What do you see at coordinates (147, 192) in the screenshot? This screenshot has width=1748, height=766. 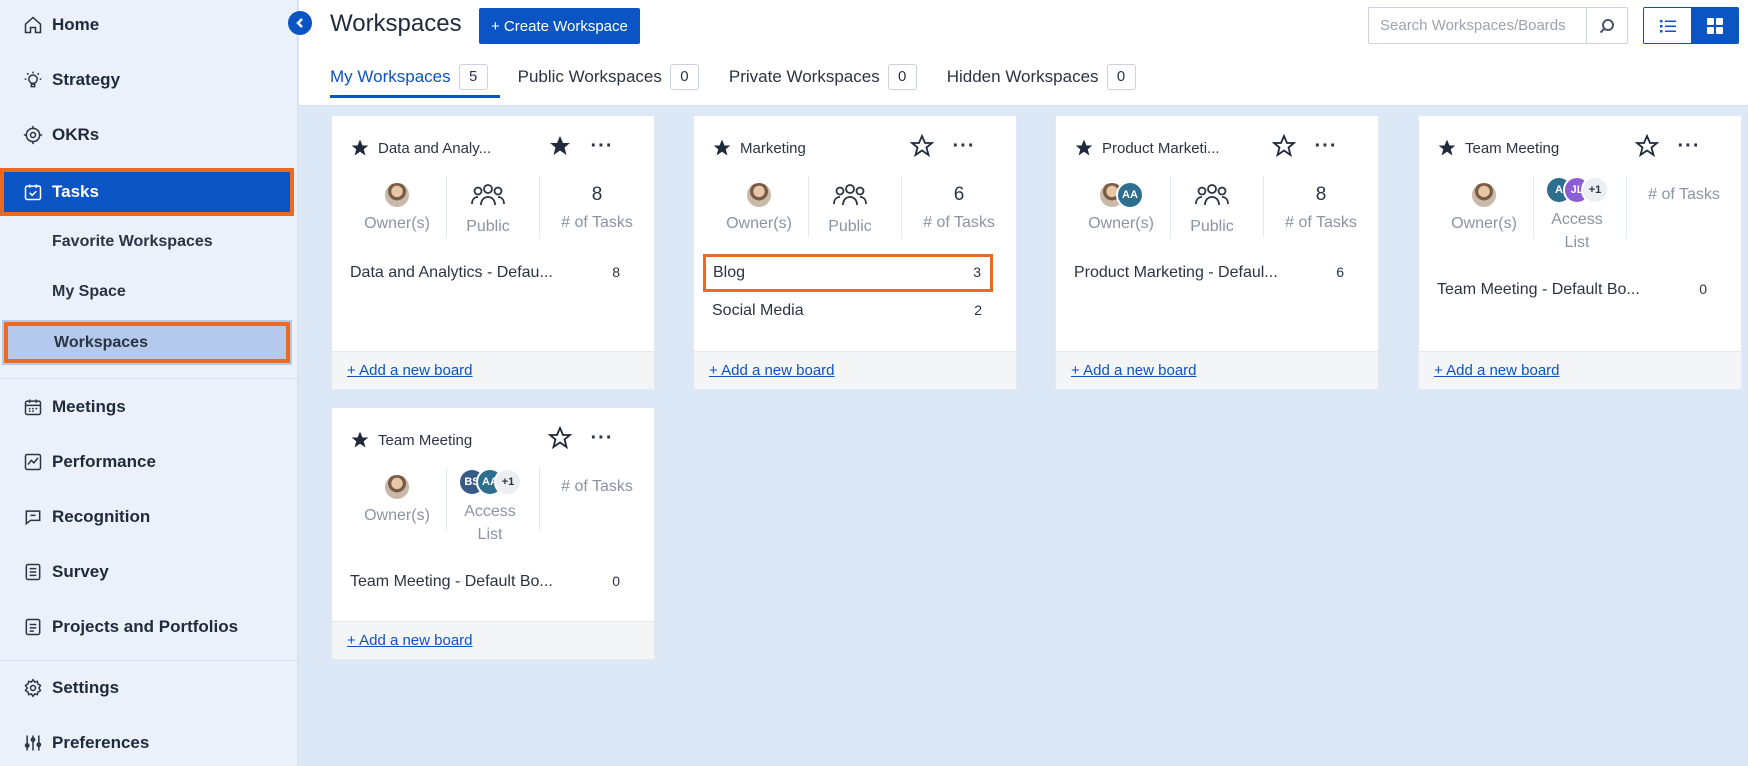 I see `nav-tasks: Tasks` at bounding box center [147, 192].